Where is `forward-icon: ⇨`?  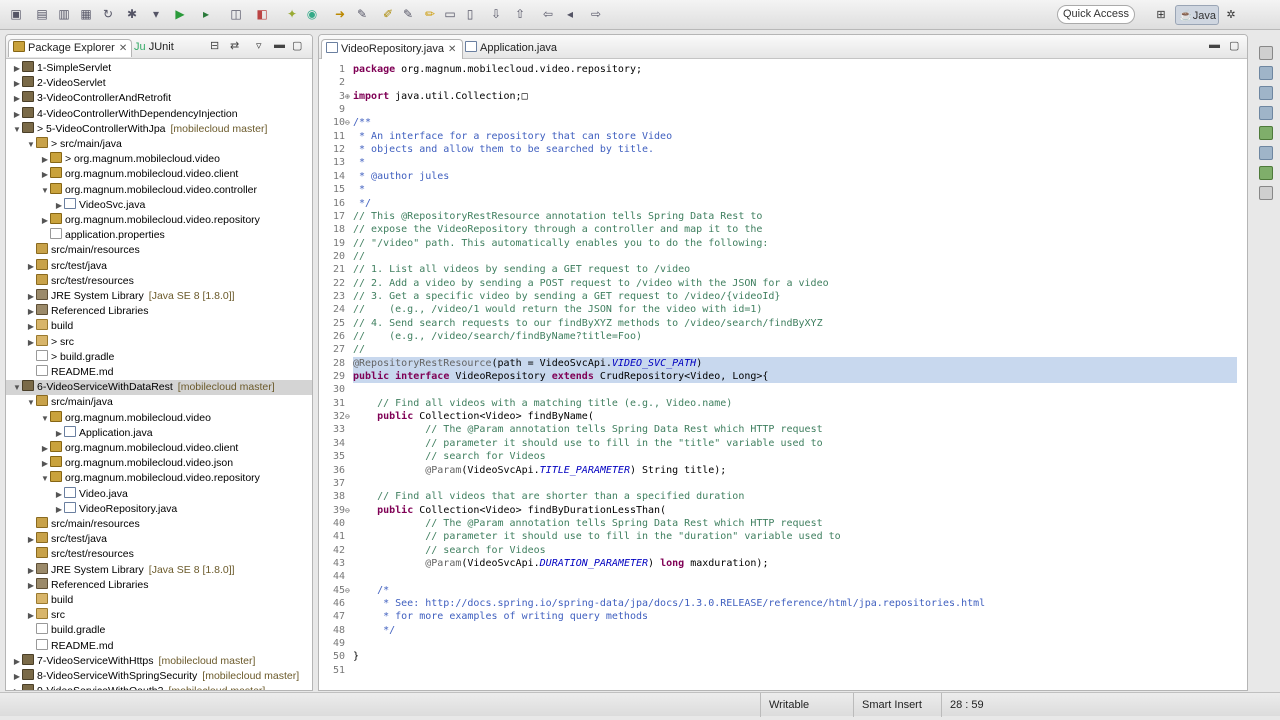
forward-icon: ⇨ is located at coordinates (596, 14).